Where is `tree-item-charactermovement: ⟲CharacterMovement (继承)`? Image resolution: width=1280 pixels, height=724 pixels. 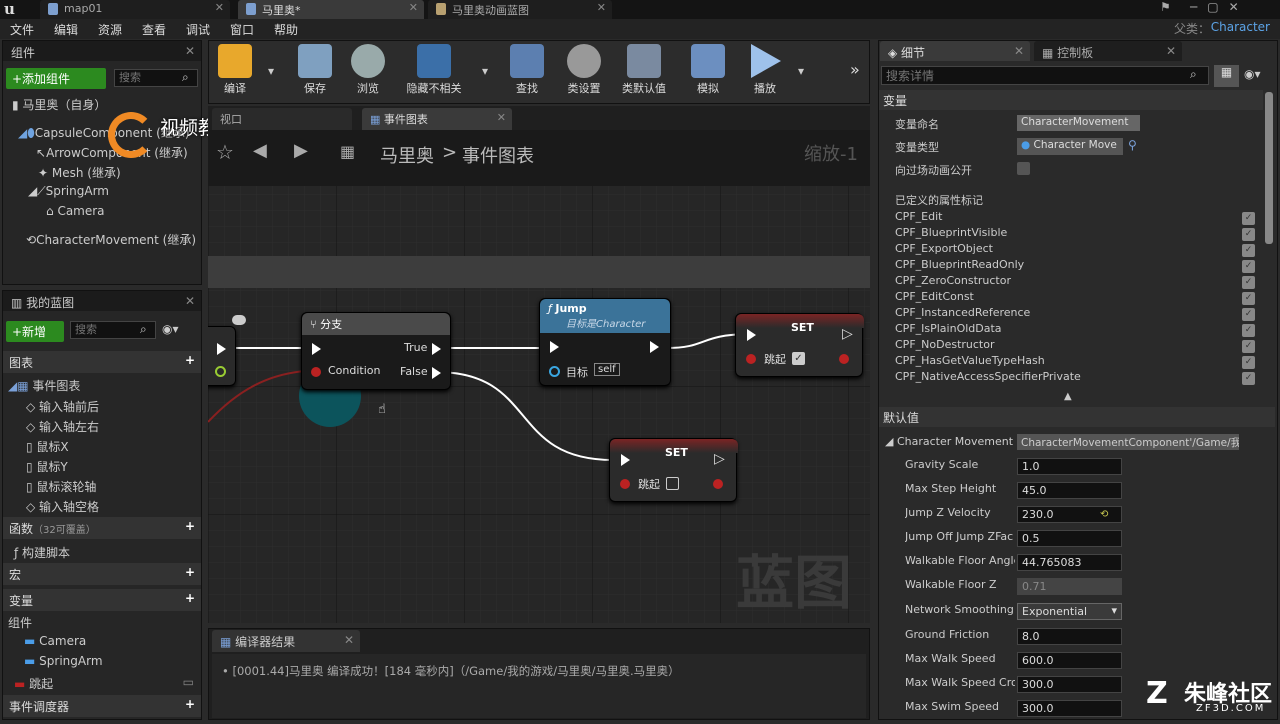
tree-item-charactermovement: ⟲CharacterMovement (继承) is located at coordinates (111, 239).